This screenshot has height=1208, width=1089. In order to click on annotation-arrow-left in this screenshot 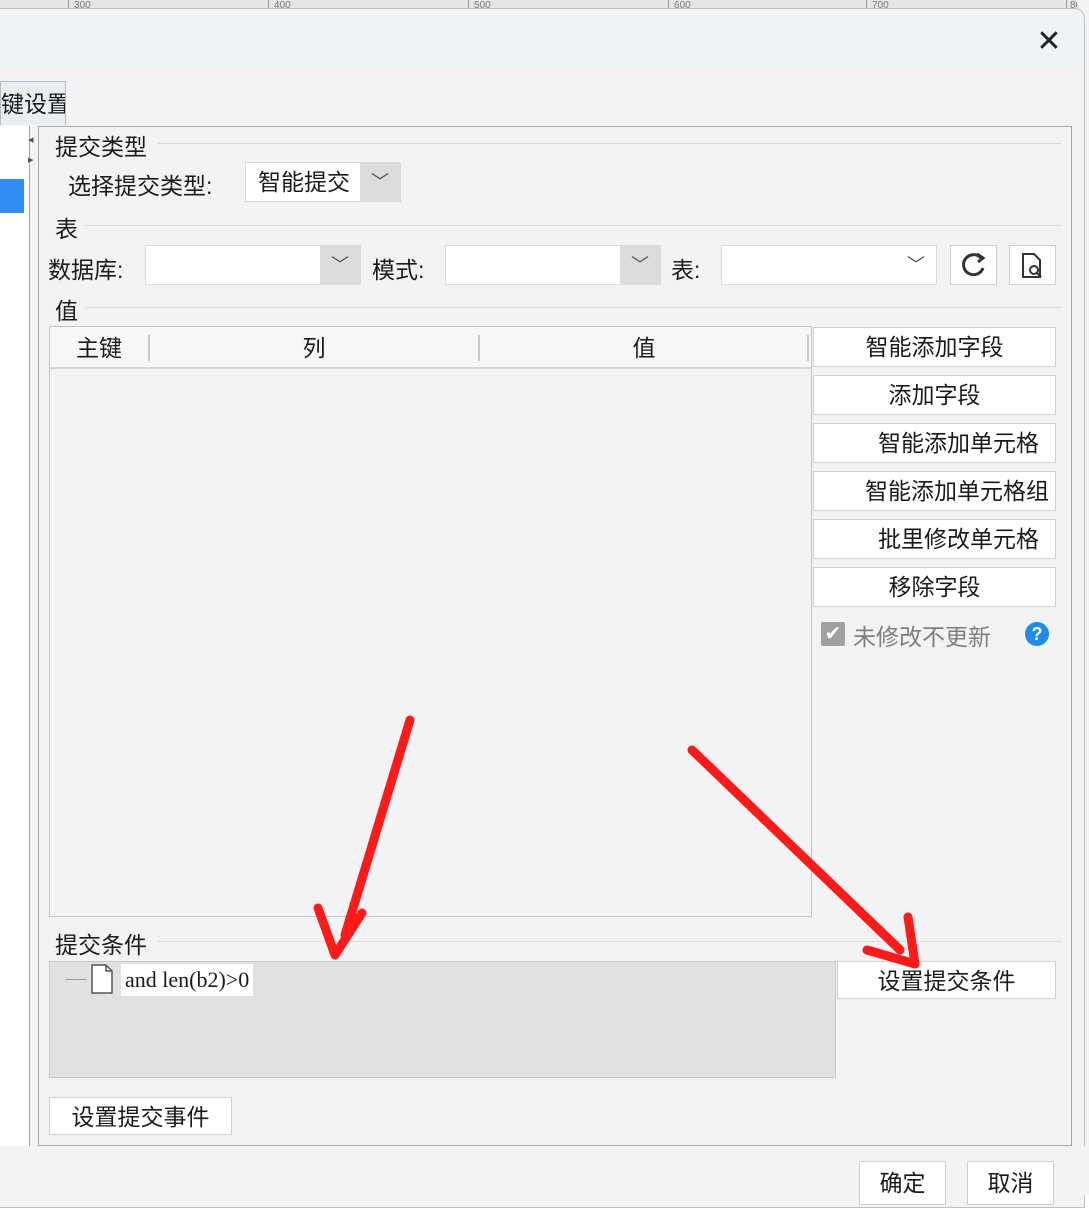, I will do `click(364, 837)`.